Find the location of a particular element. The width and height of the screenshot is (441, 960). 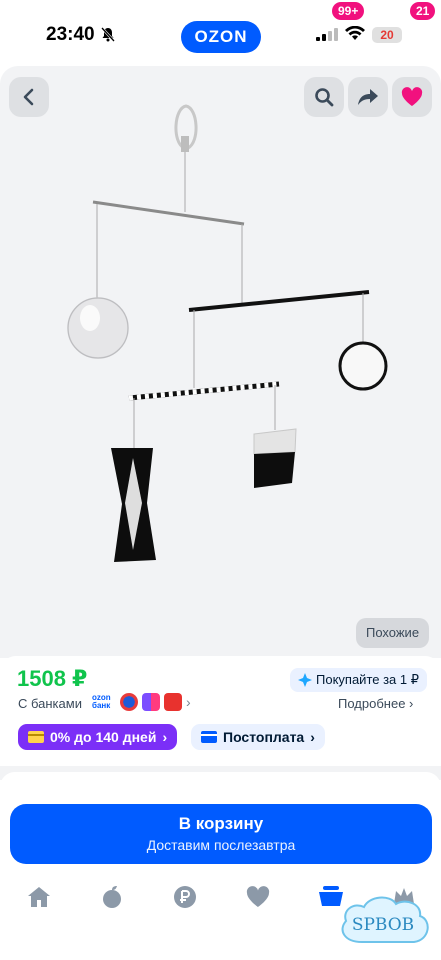

share-icon is located at coordinates (368, 97).